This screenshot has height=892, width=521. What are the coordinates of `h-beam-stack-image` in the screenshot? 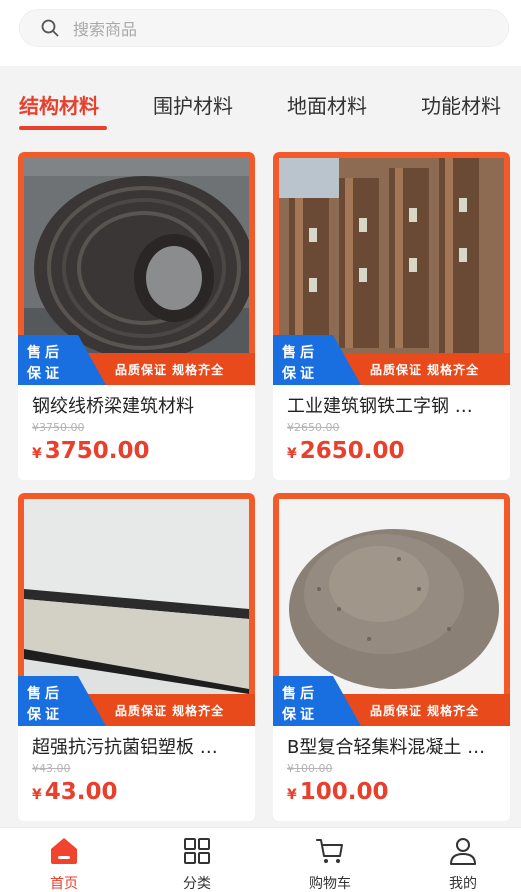 It's located at (391, 255).